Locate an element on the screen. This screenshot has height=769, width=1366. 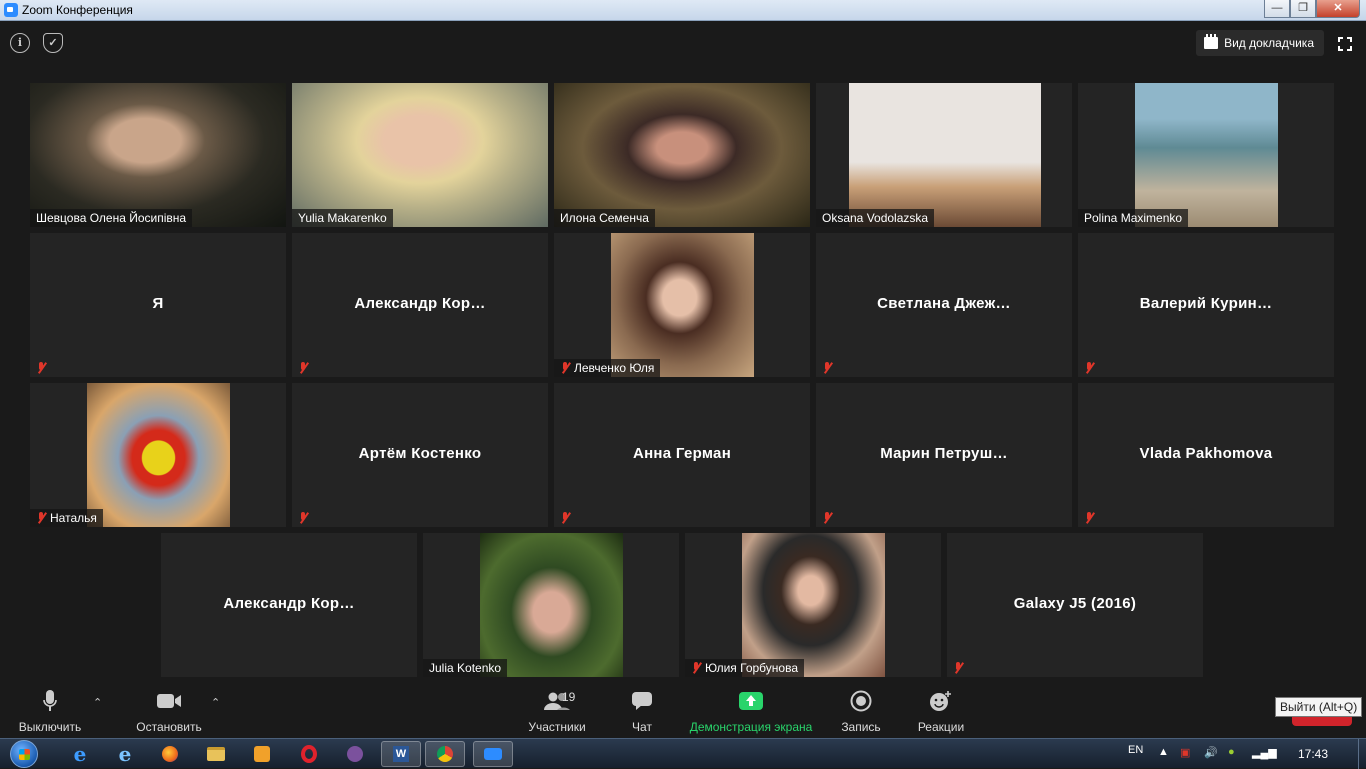
participant-tile: Я is located at coordinates (158, 305).